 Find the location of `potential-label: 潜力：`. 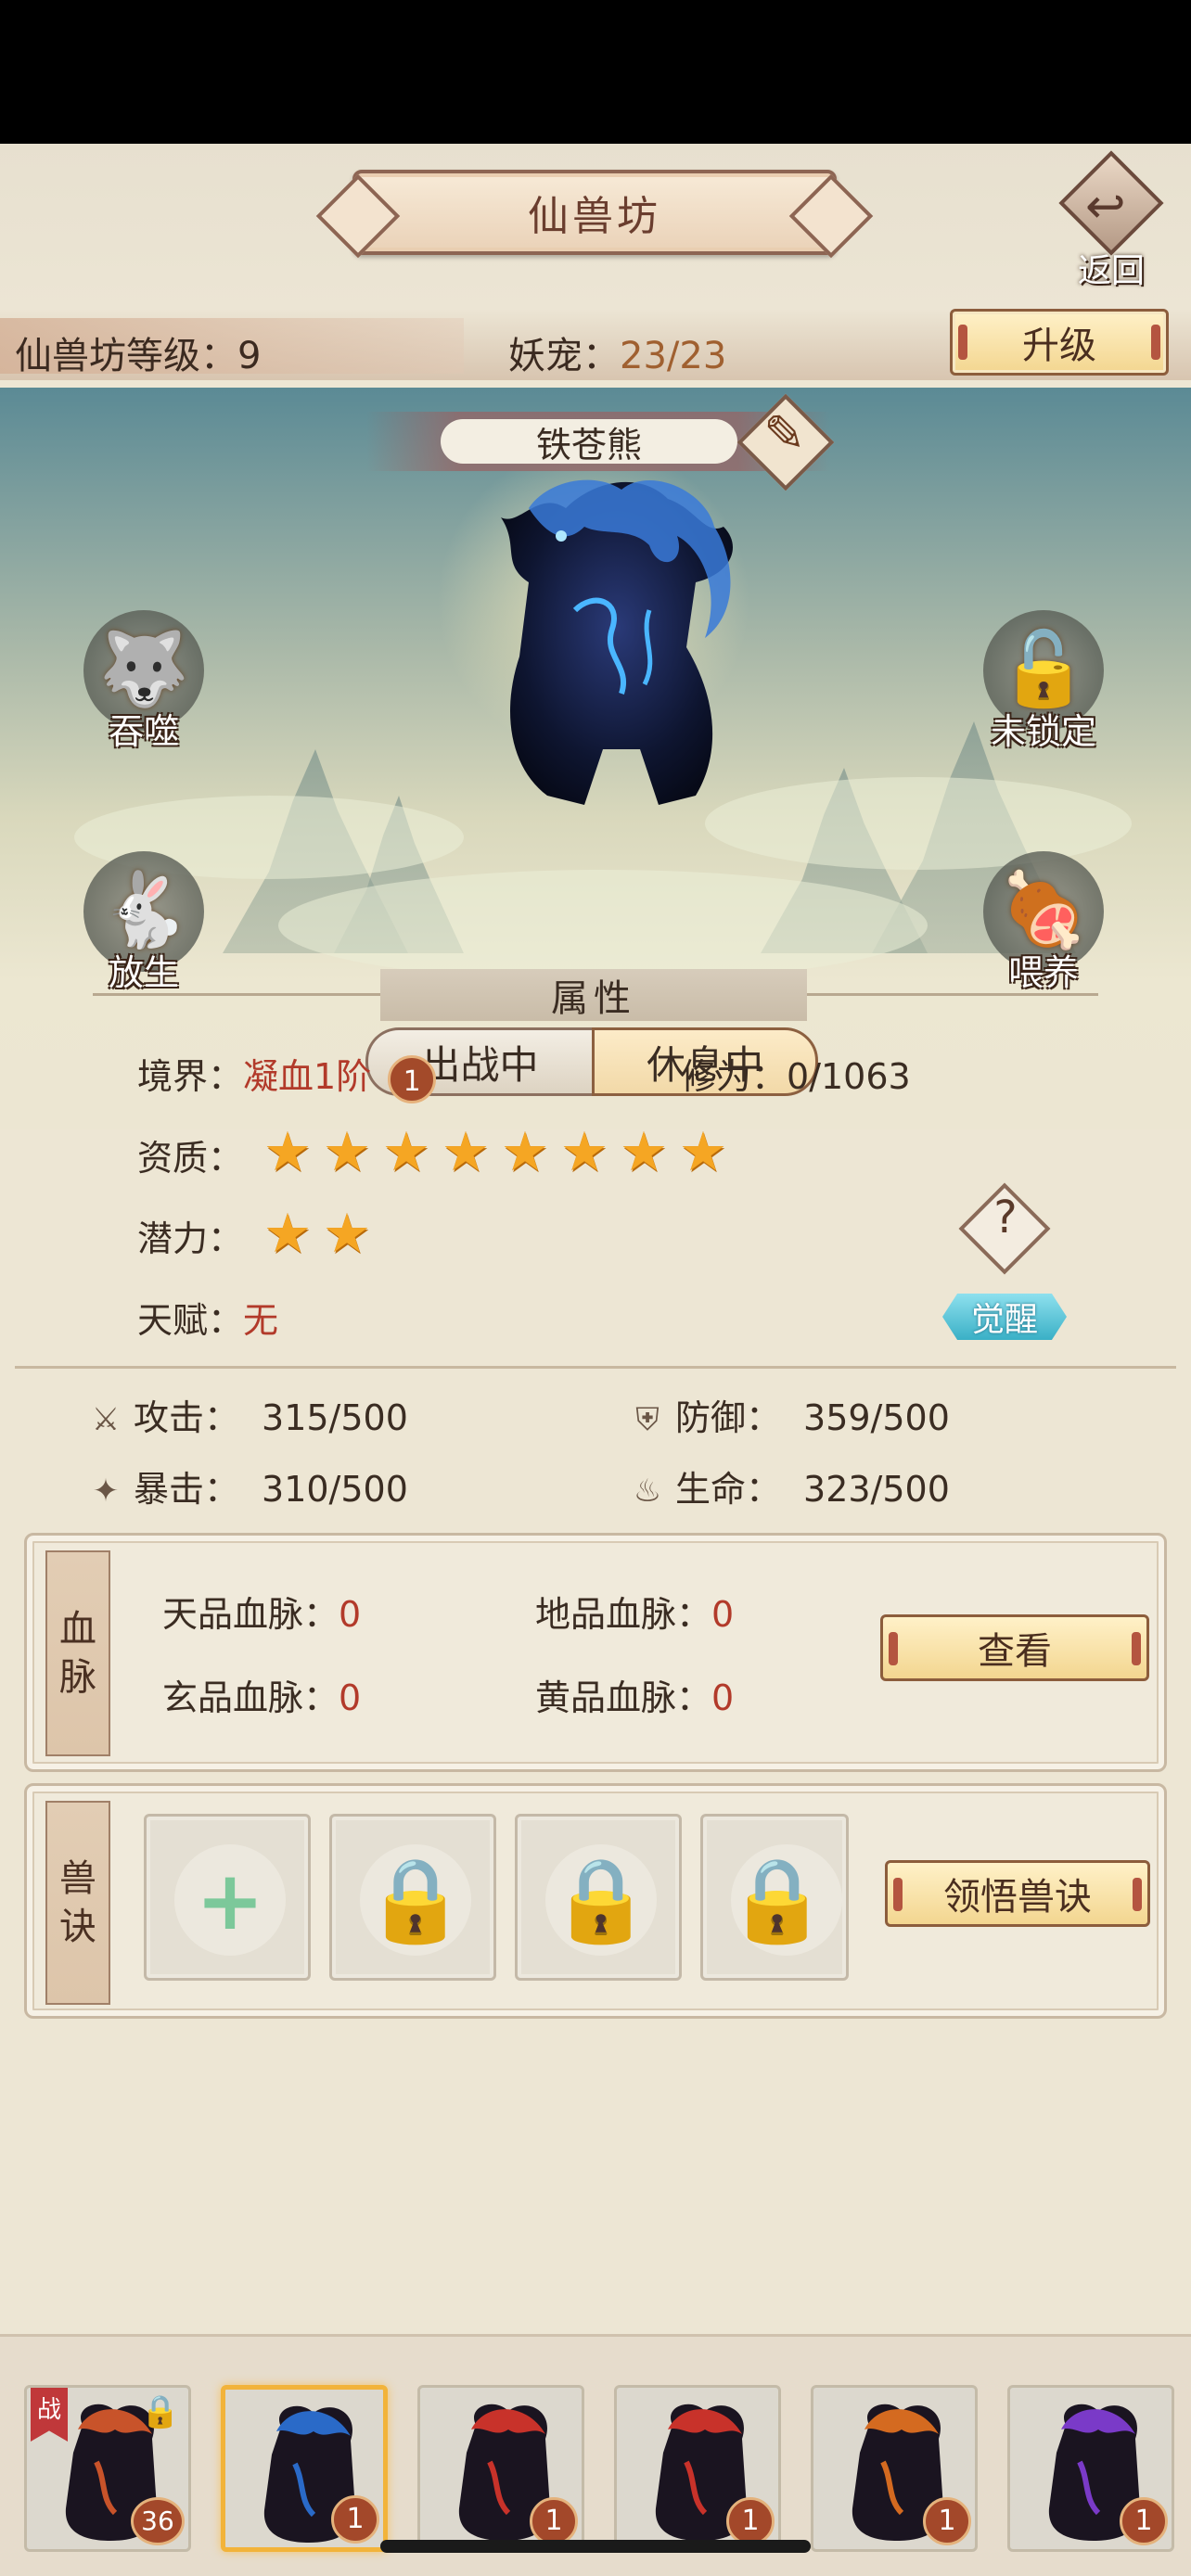

potential-label: 潜力： is located at coordinates (190, 1238).